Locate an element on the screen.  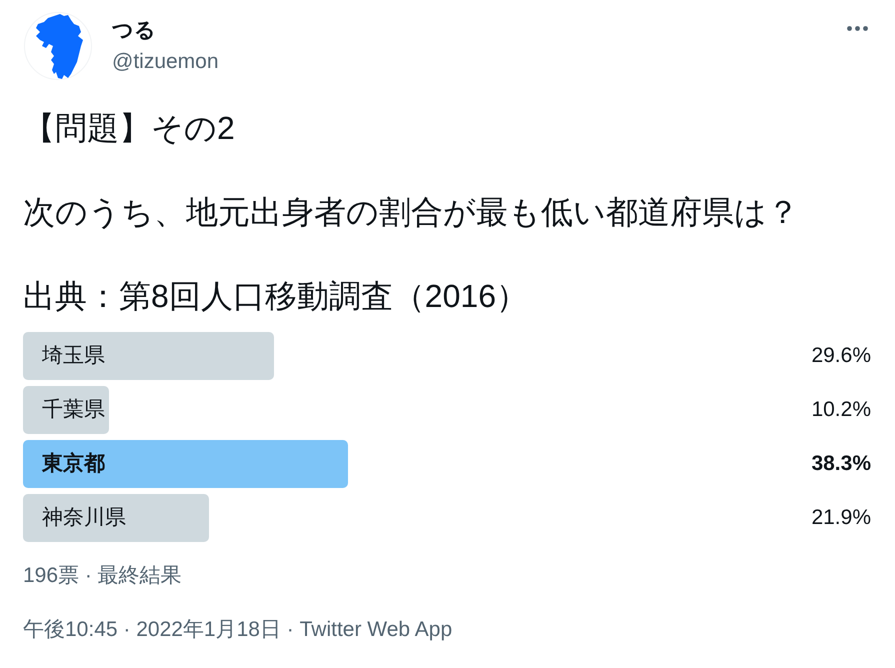
poll-option-label: 神奈川県 is located at coordinates (84, 518).